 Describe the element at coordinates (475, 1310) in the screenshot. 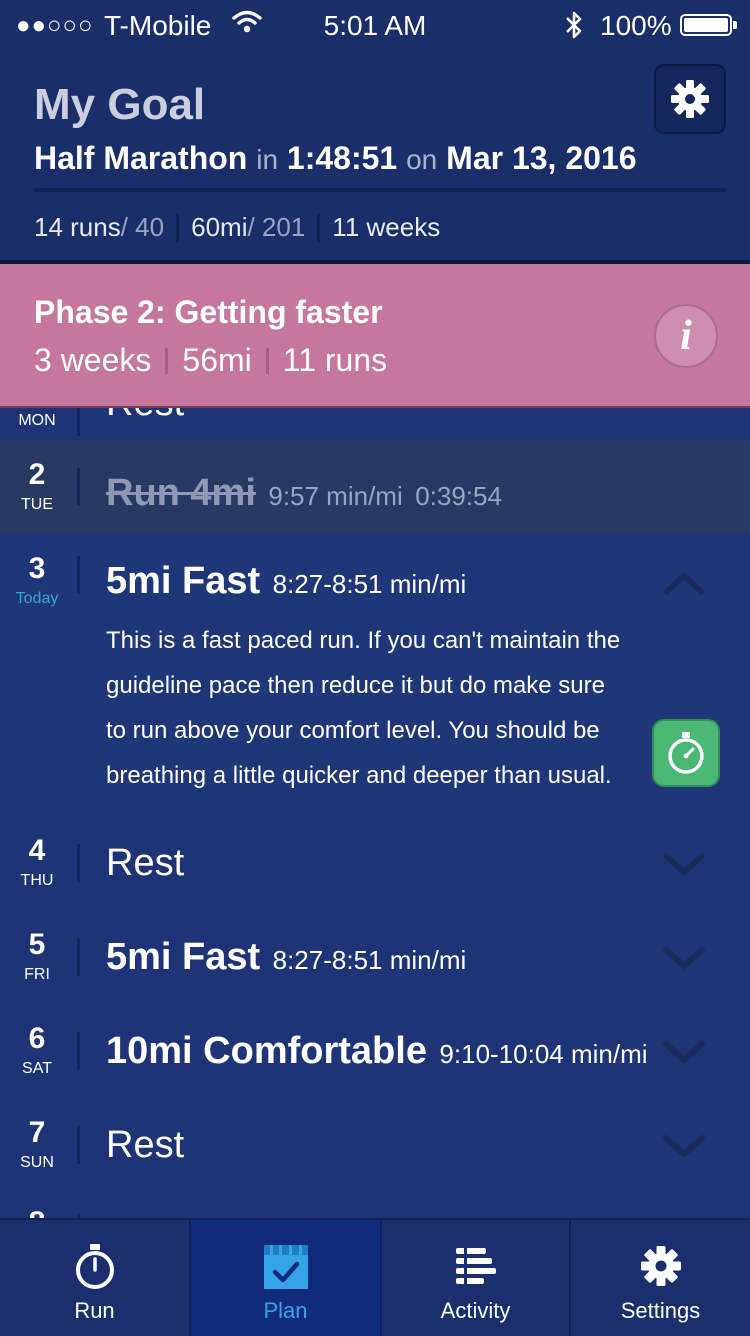

I see `tab-label: Activity` at that location.